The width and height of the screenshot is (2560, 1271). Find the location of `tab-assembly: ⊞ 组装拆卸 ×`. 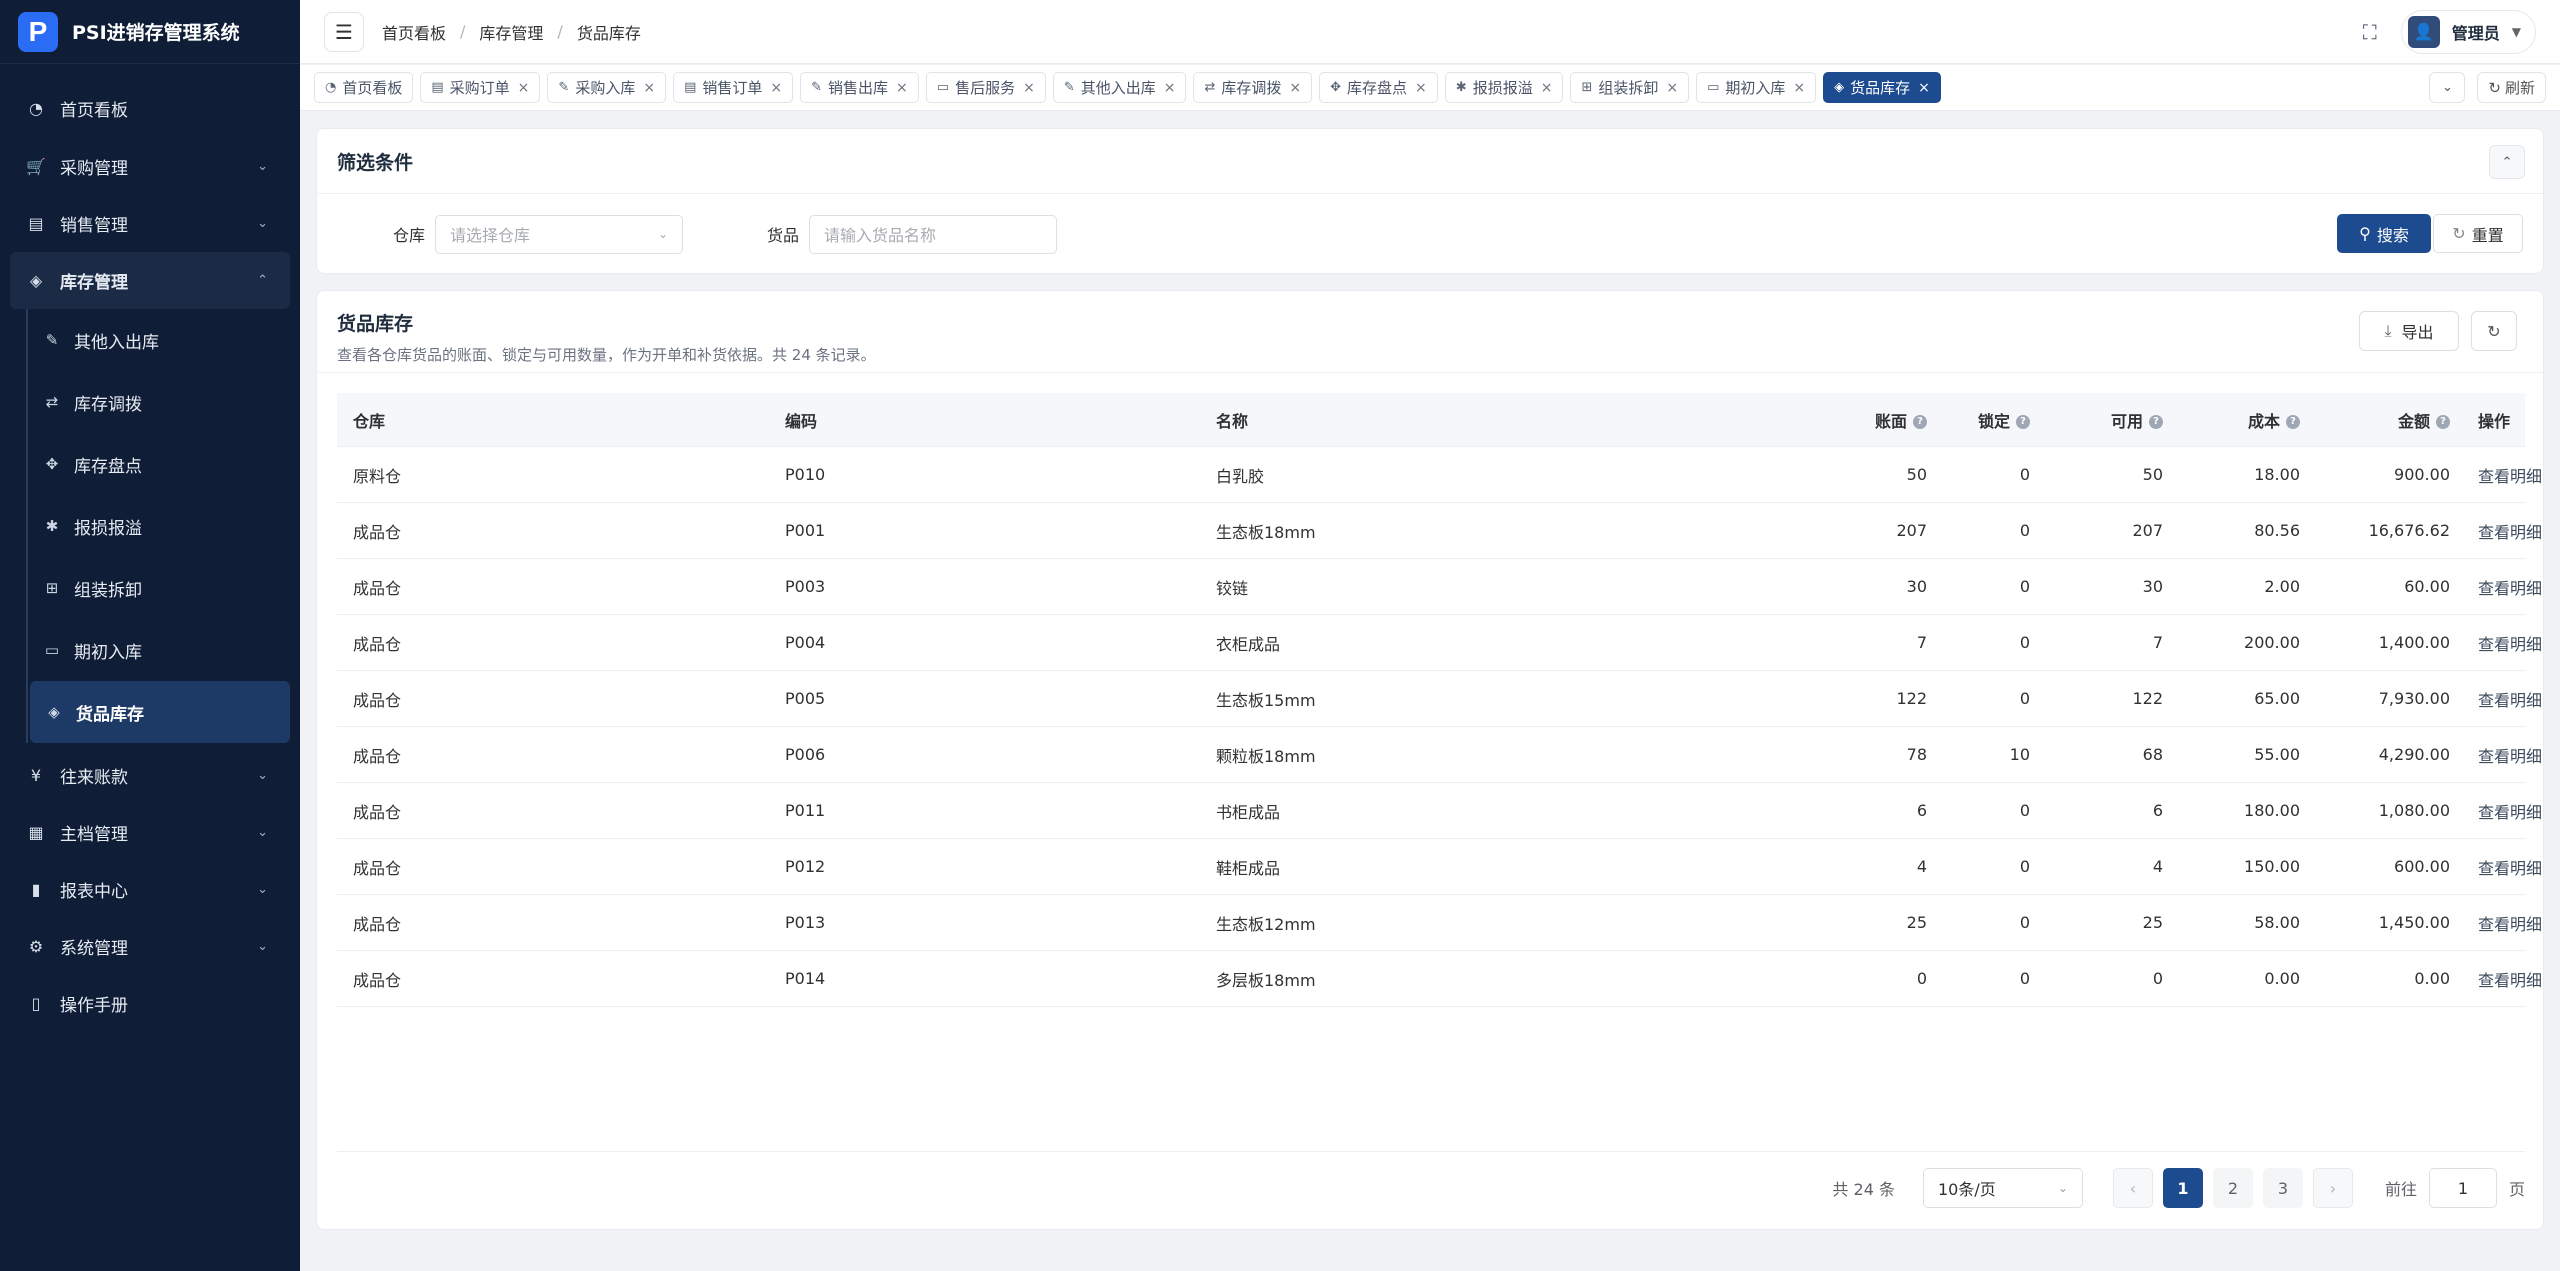

tab-assembly: ⊞ 组装拆卸 × is located at coordinates (1630, 87).